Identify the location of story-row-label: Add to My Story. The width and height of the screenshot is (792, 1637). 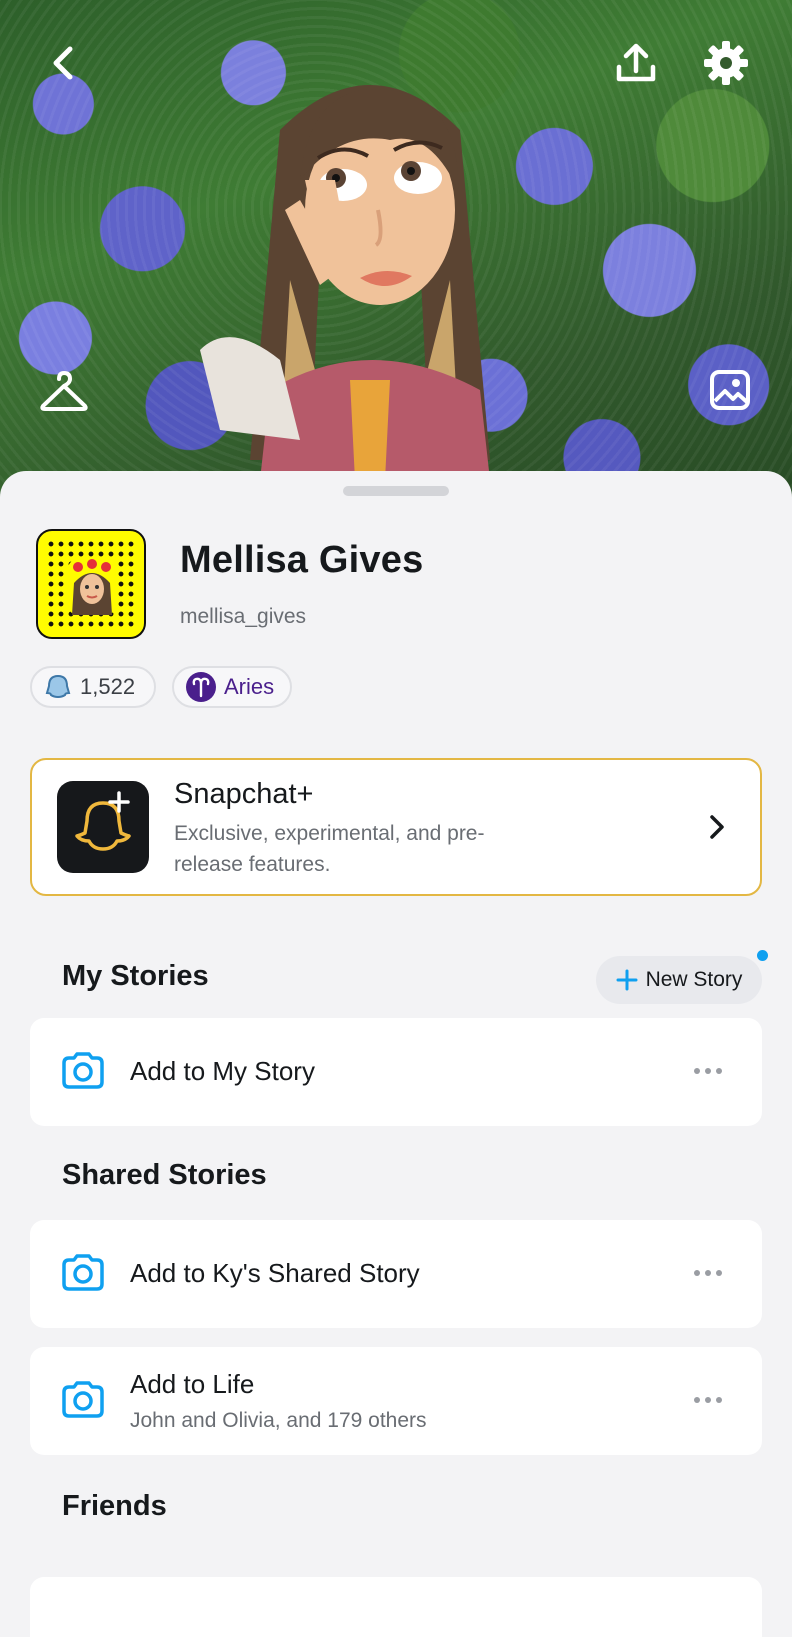
(222, 1071).